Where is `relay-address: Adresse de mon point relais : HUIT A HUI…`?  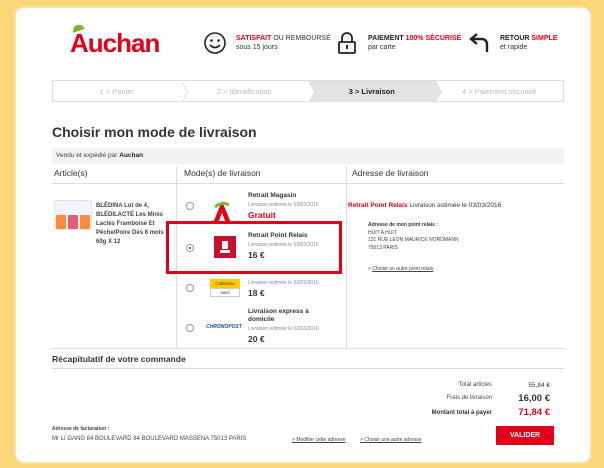
relay-address: Adresse de mon point relais : HUIT A HUI… is located at coordinates (413, 236).